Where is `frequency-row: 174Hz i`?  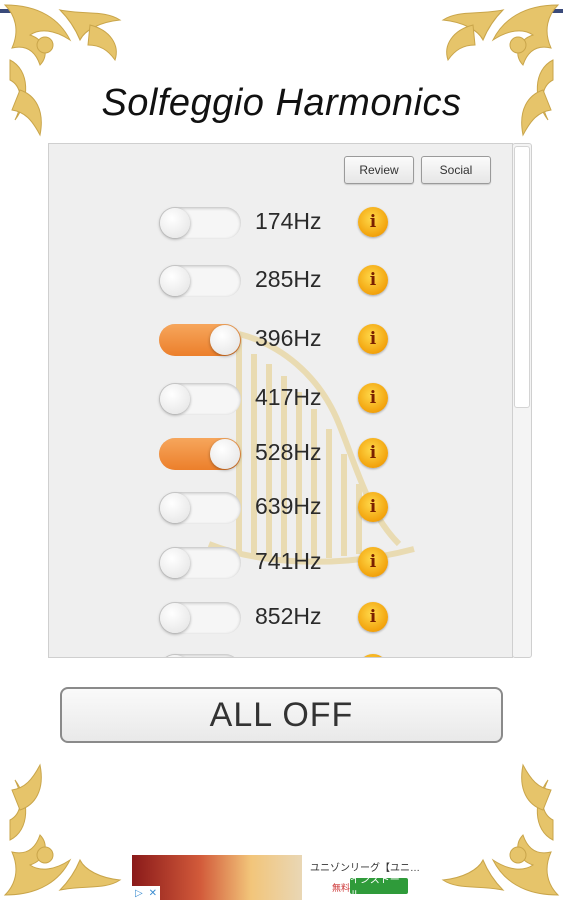 frequency-row: 174Hz i is located at coordinates (280, 223).